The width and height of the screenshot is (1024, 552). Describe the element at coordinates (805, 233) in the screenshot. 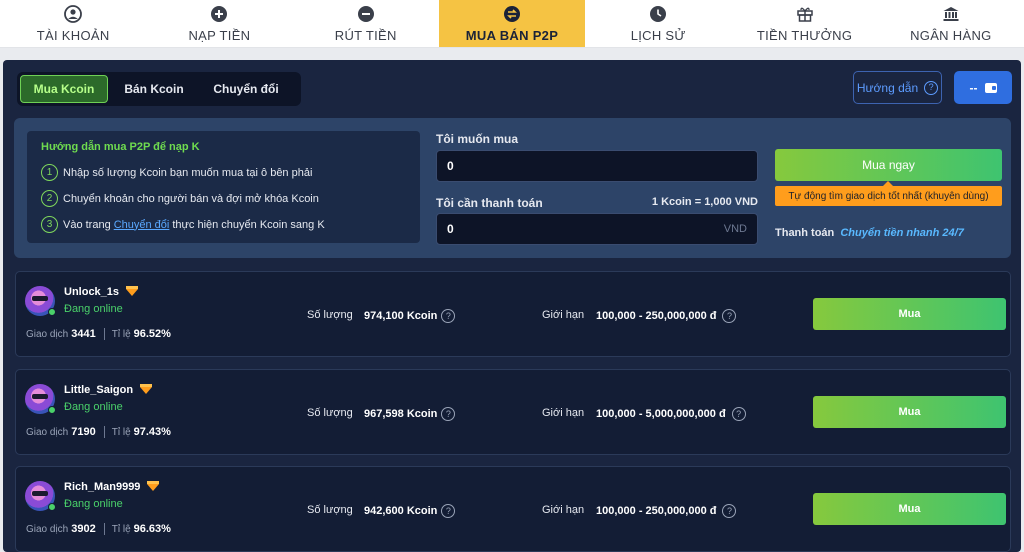

I see `payment-label: Thanh toán` at that location.